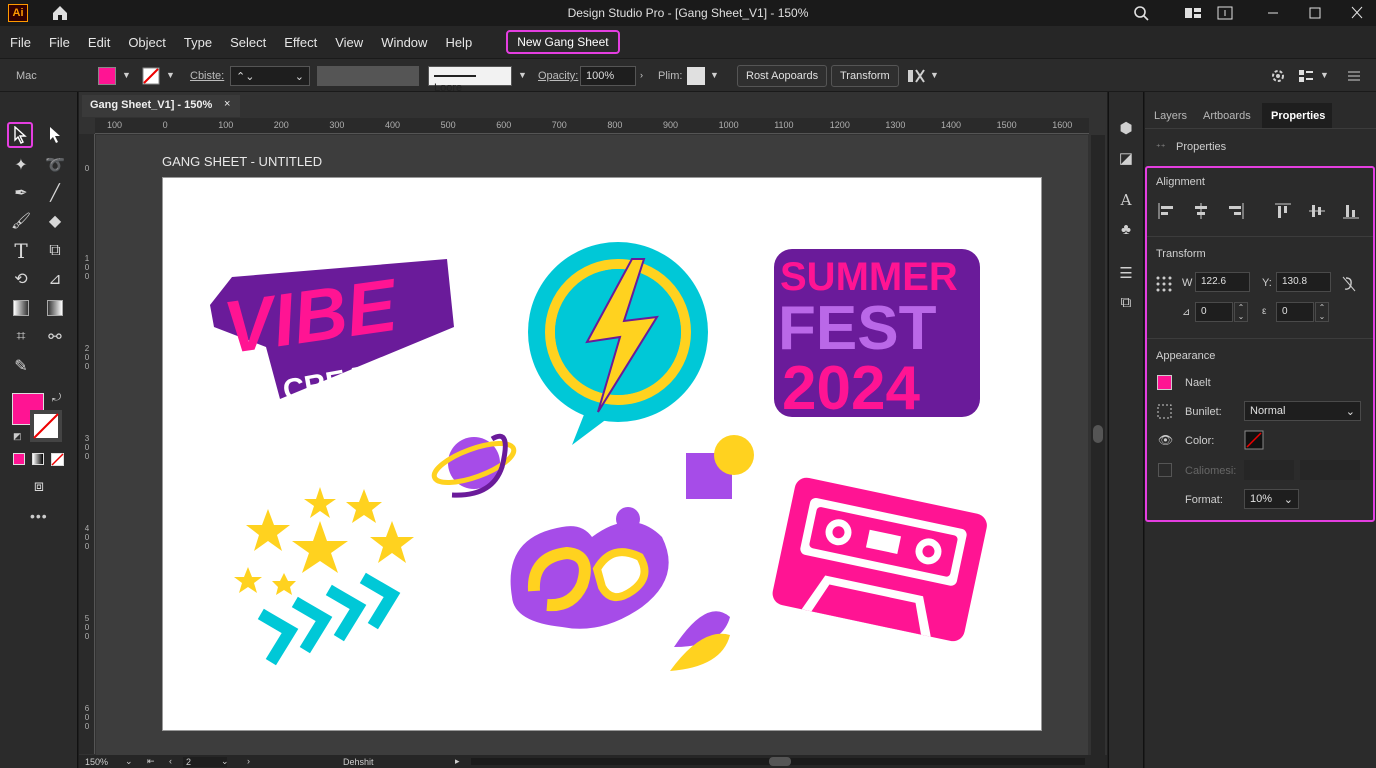 The width and height of the screenshot is (1376, 768). I want to click on character-icon: A, so click(1126, 200).